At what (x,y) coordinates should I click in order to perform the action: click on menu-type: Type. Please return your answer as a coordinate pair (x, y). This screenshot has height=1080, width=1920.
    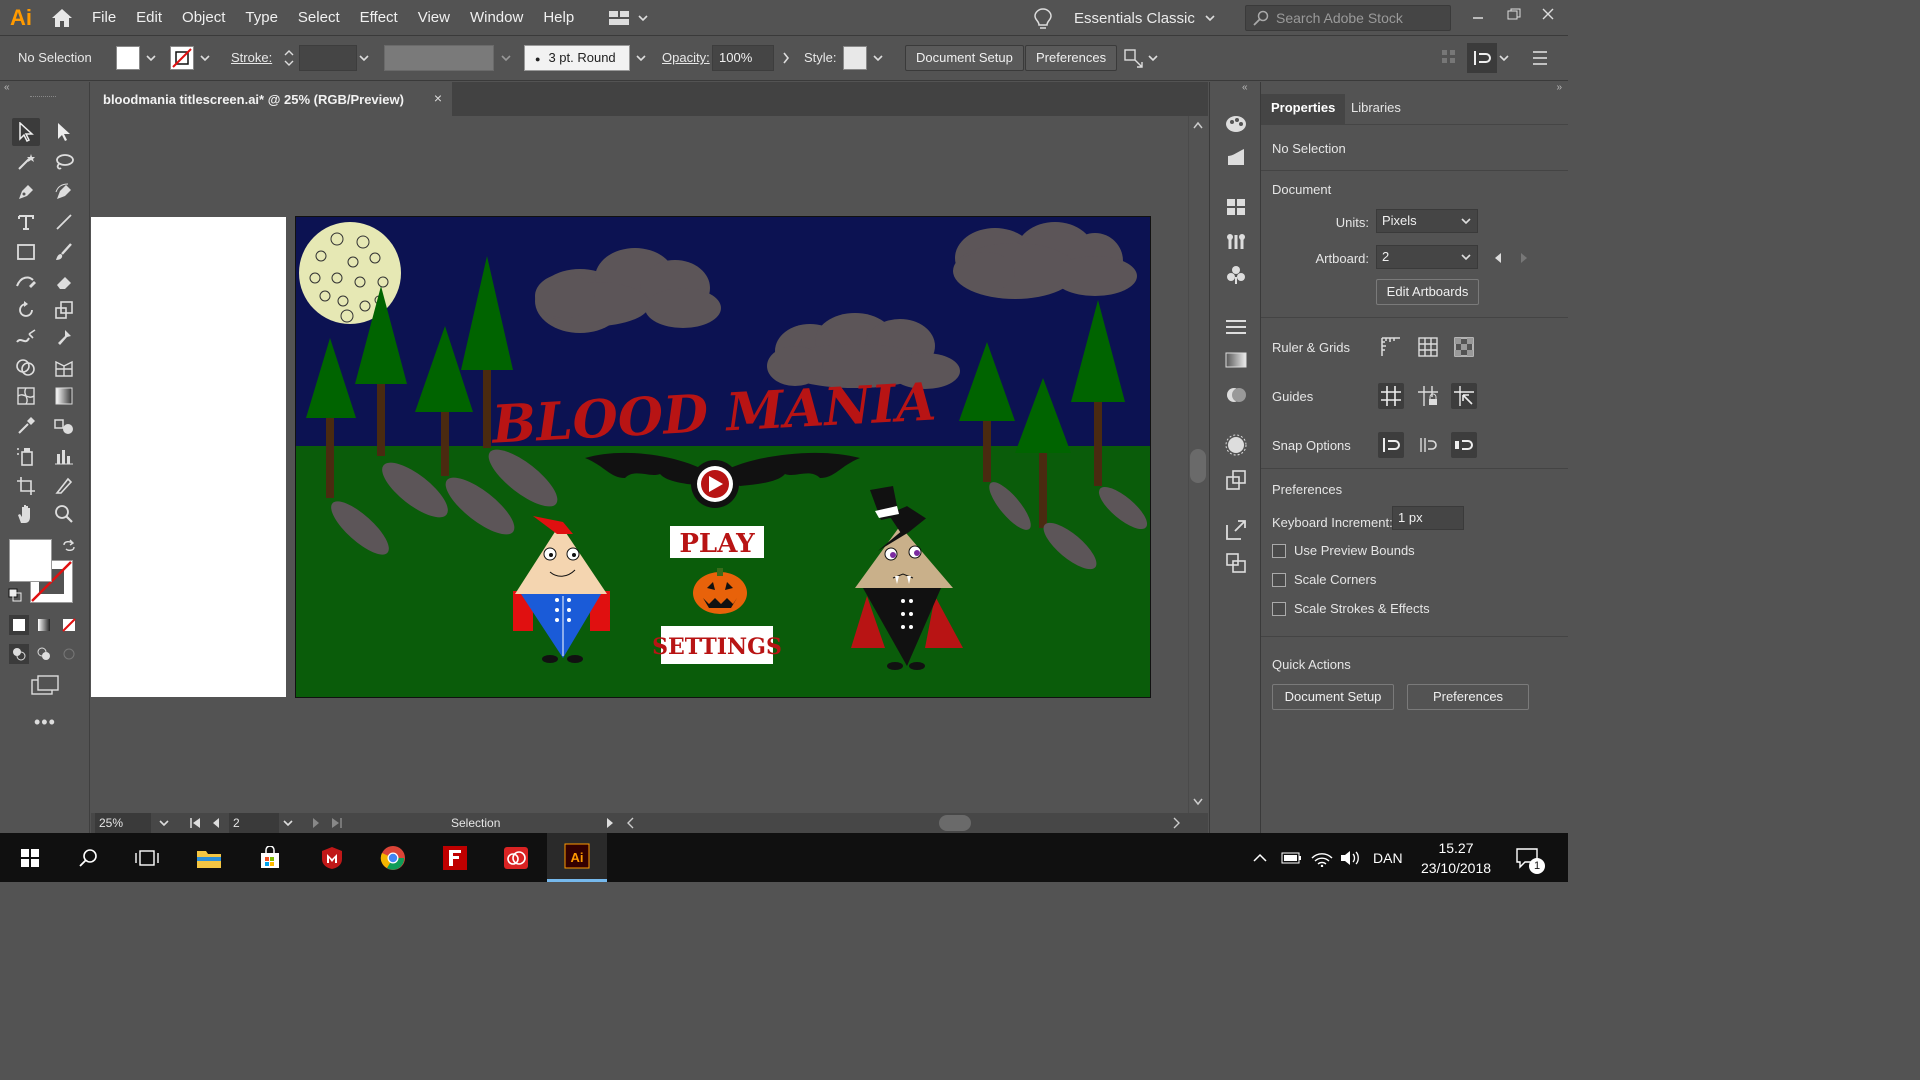
    Looking at the image, I should click on (261, 18).